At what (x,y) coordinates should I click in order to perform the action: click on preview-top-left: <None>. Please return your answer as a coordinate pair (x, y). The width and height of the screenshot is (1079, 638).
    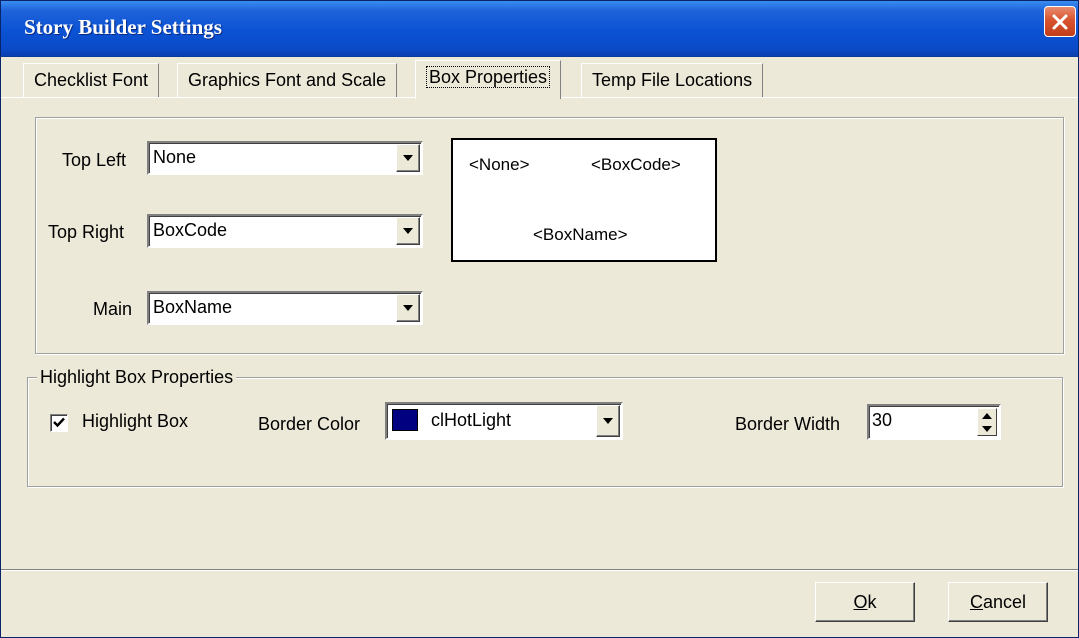
    Looking at the image, I should click on (499, 164).